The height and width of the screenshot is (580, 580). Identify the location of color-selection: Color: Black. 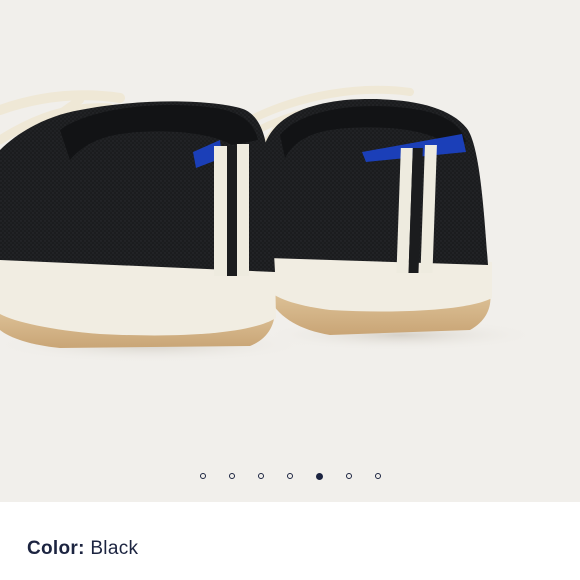
(82, 549).